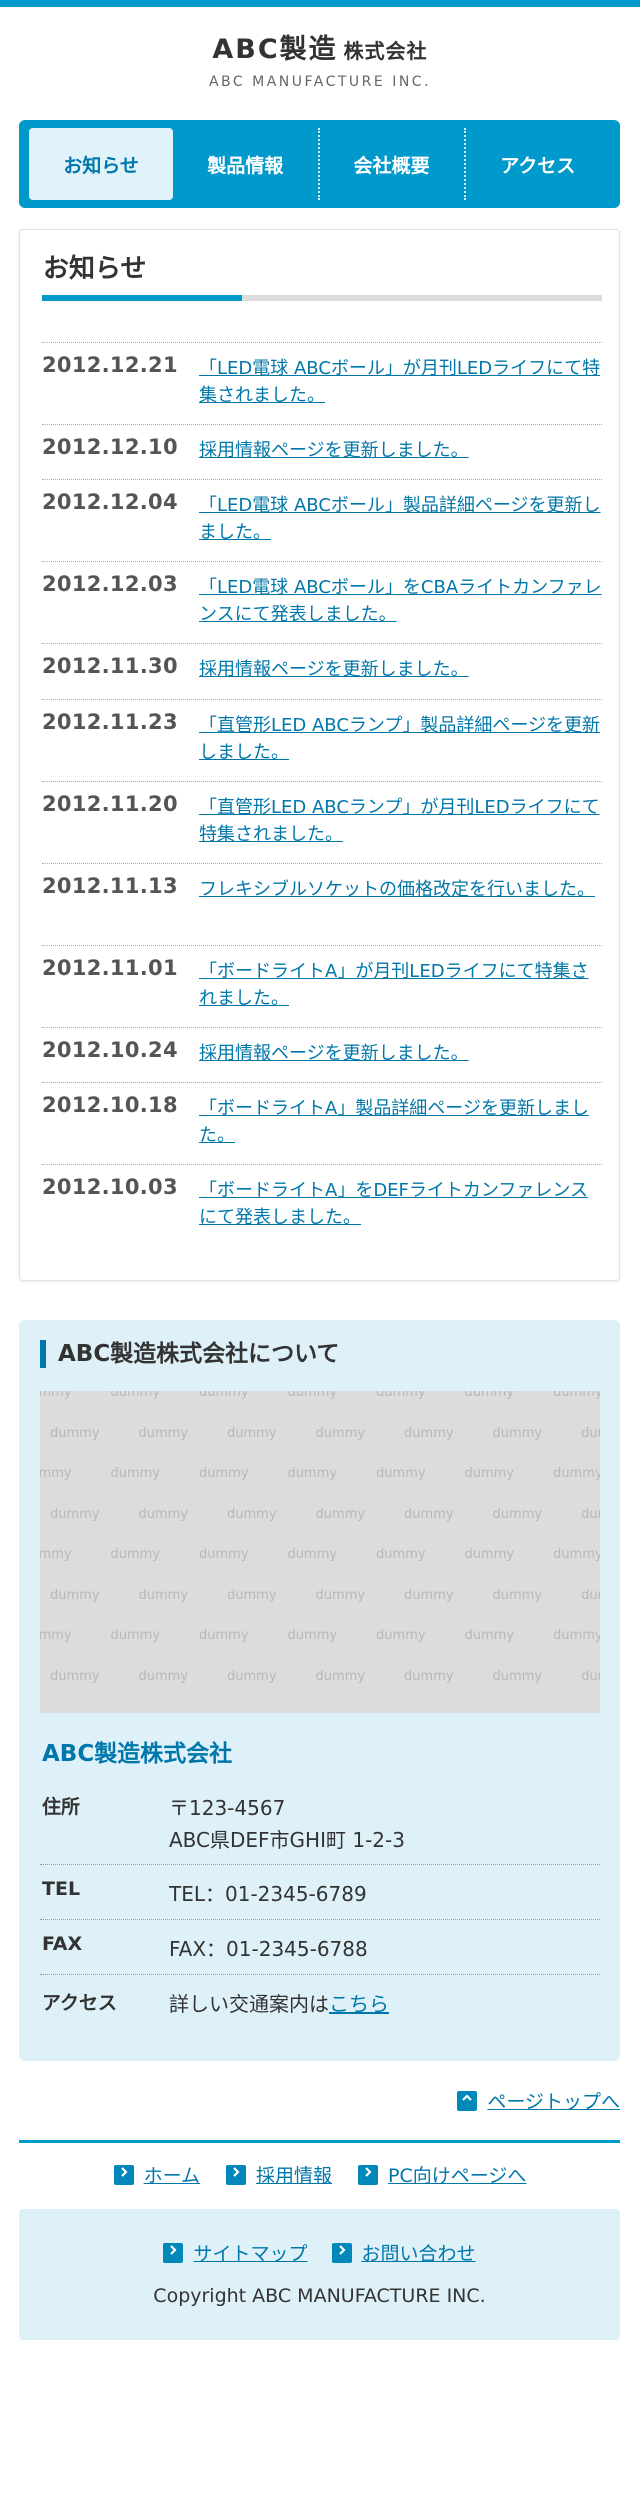 Image resolution: width=640 pixels, height=2500 pixels. I want to click on news-date: 2012.11.23, so click(110, 722).